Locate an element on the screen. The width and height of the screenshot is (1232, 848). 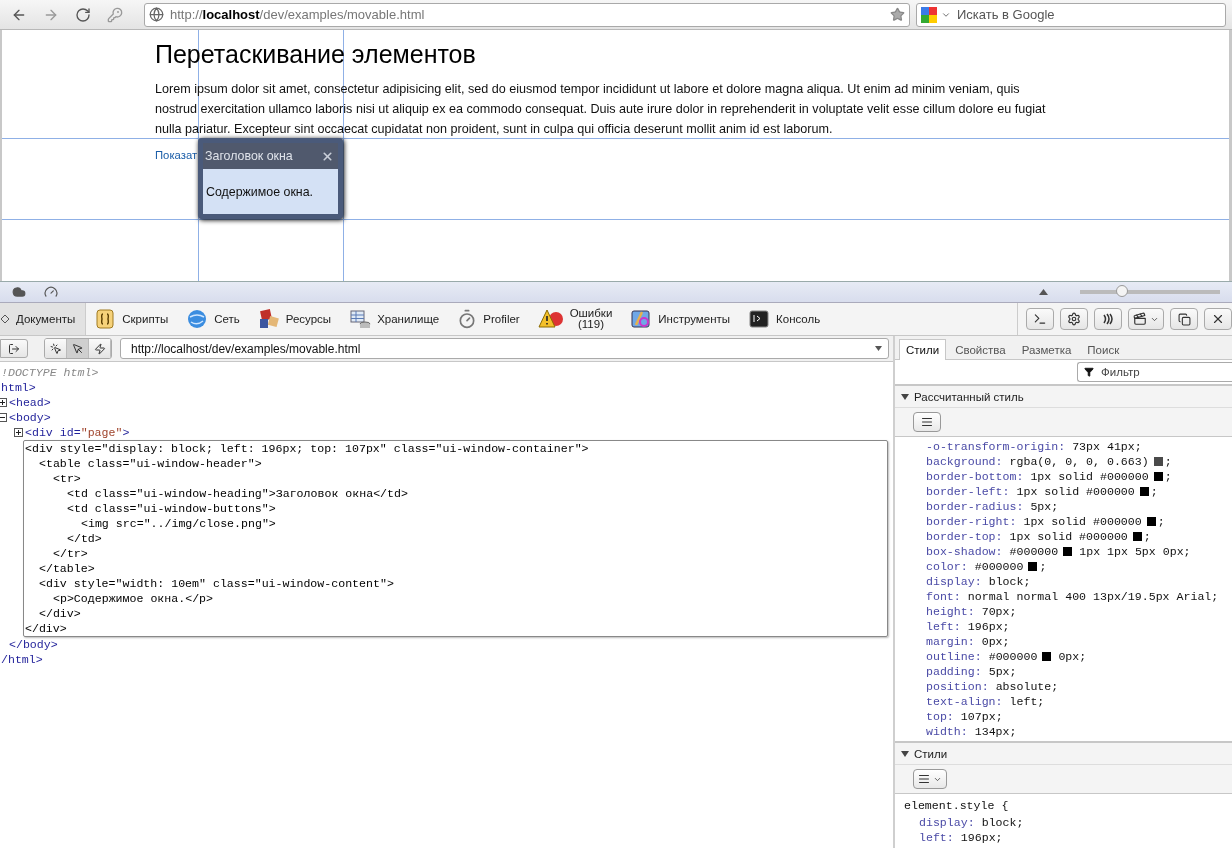
css-value: #000000 is located at coordinates (1034, 551).